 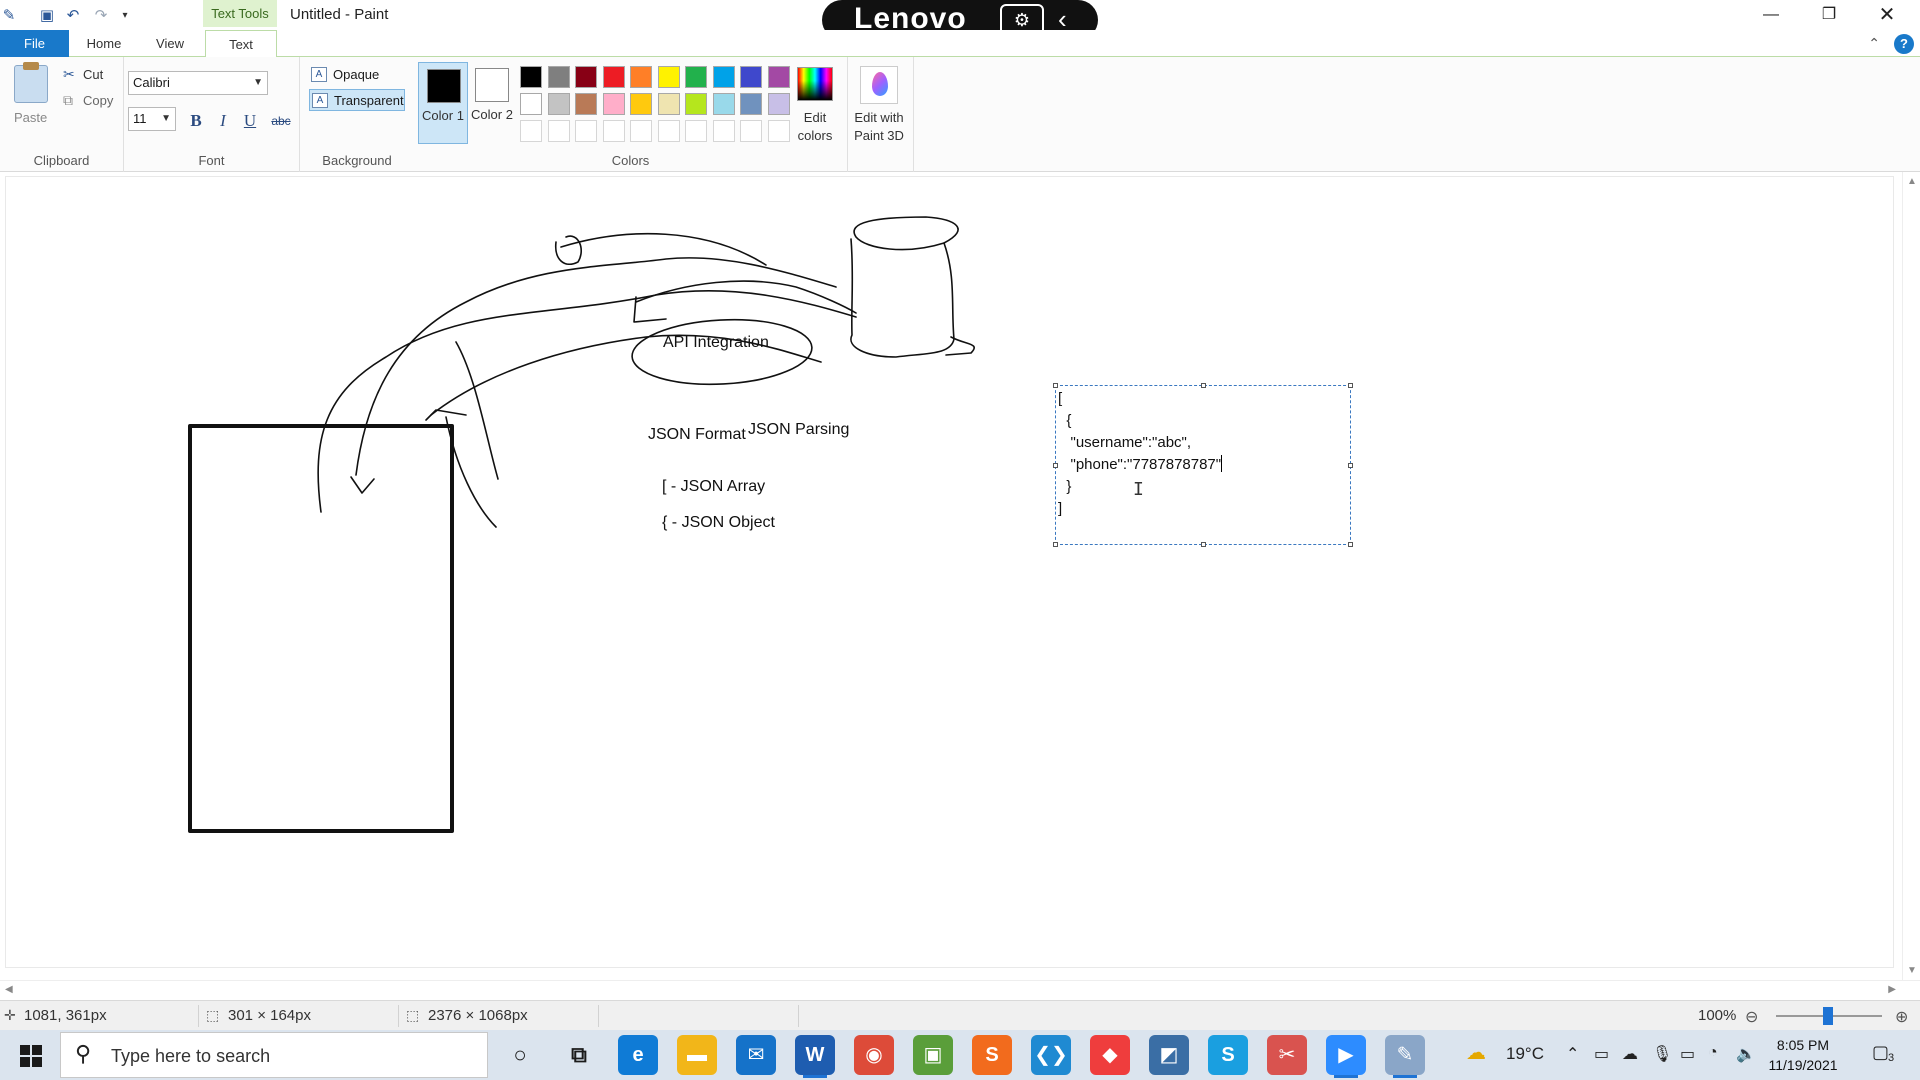 What do you see at coordinates (492, 103) in the screenshot?
I see `color2-button: Color 2` at bounding box center [492, 103].